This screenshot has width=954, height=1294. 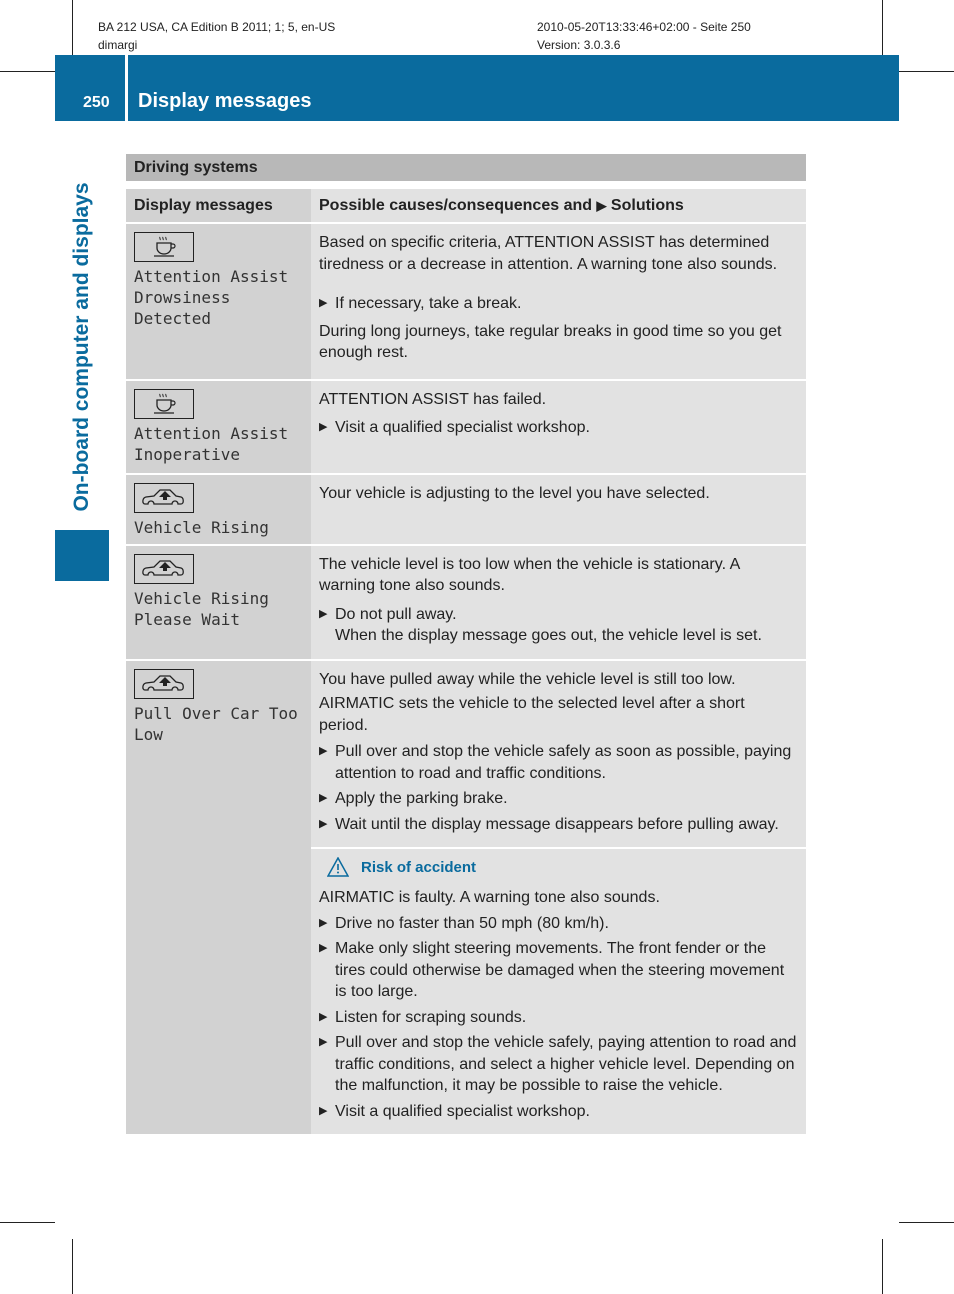 I want to click on solution-text: Visit a qualified specialist workshop., so click(x=462, y=427).